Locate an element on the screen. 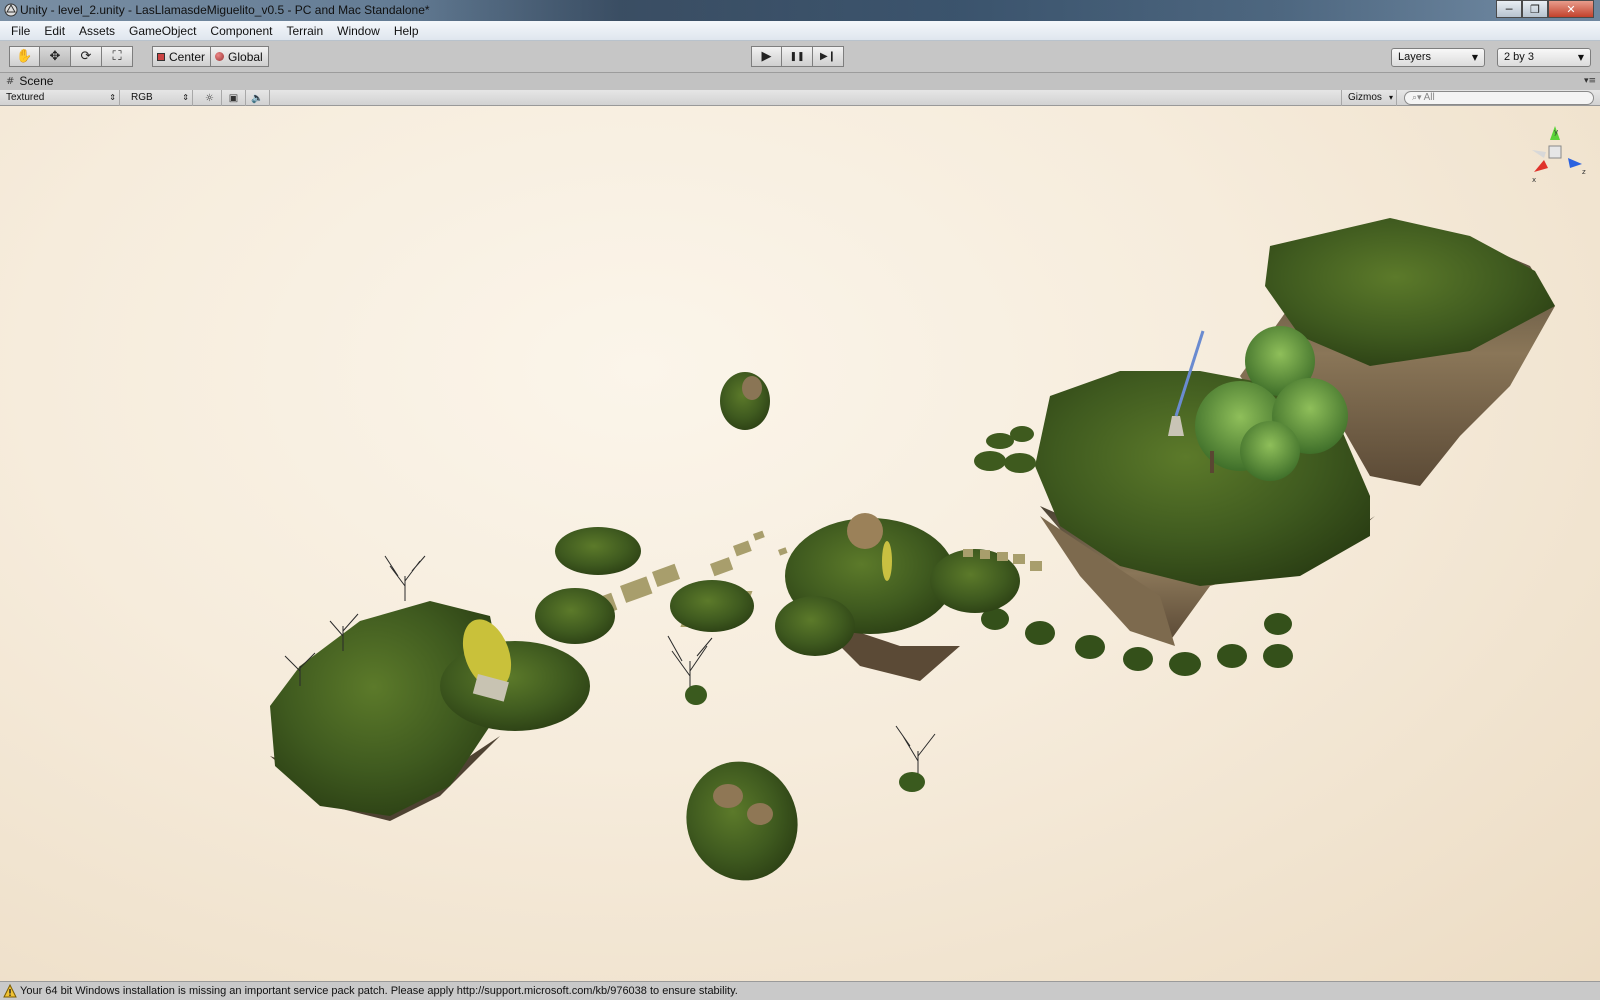  island-bottom is located at coordinates (742, 821).